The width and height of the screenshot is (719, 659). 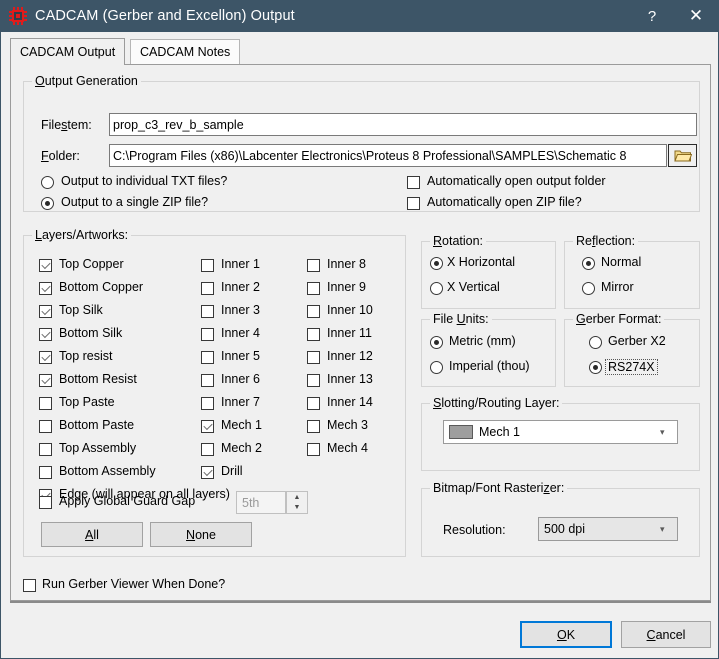 What do you see at coordinates (560, 432) in the screenshot?
I see `slotting-layer-select: Mech 1 ▾` at bounding box center [560, 432].